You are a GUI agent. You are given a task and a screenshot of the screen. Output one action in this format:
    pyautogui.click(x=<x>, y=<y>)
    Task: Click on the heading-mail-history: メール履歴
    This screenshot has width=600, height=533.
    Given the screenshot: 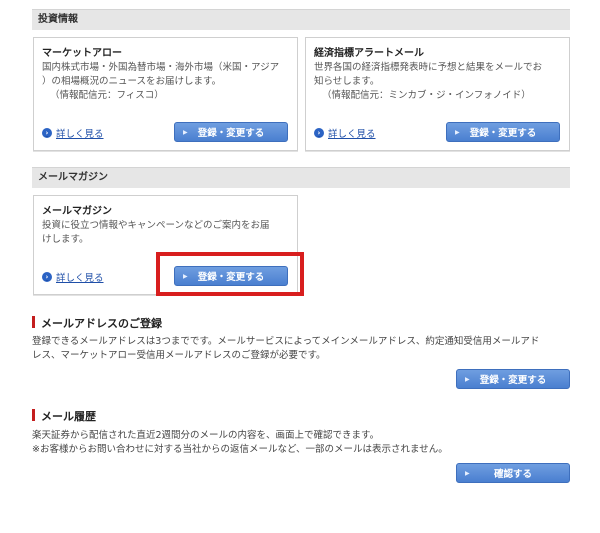 What is the action you would take?
    pyautogui.click(x=64, y=416)
    